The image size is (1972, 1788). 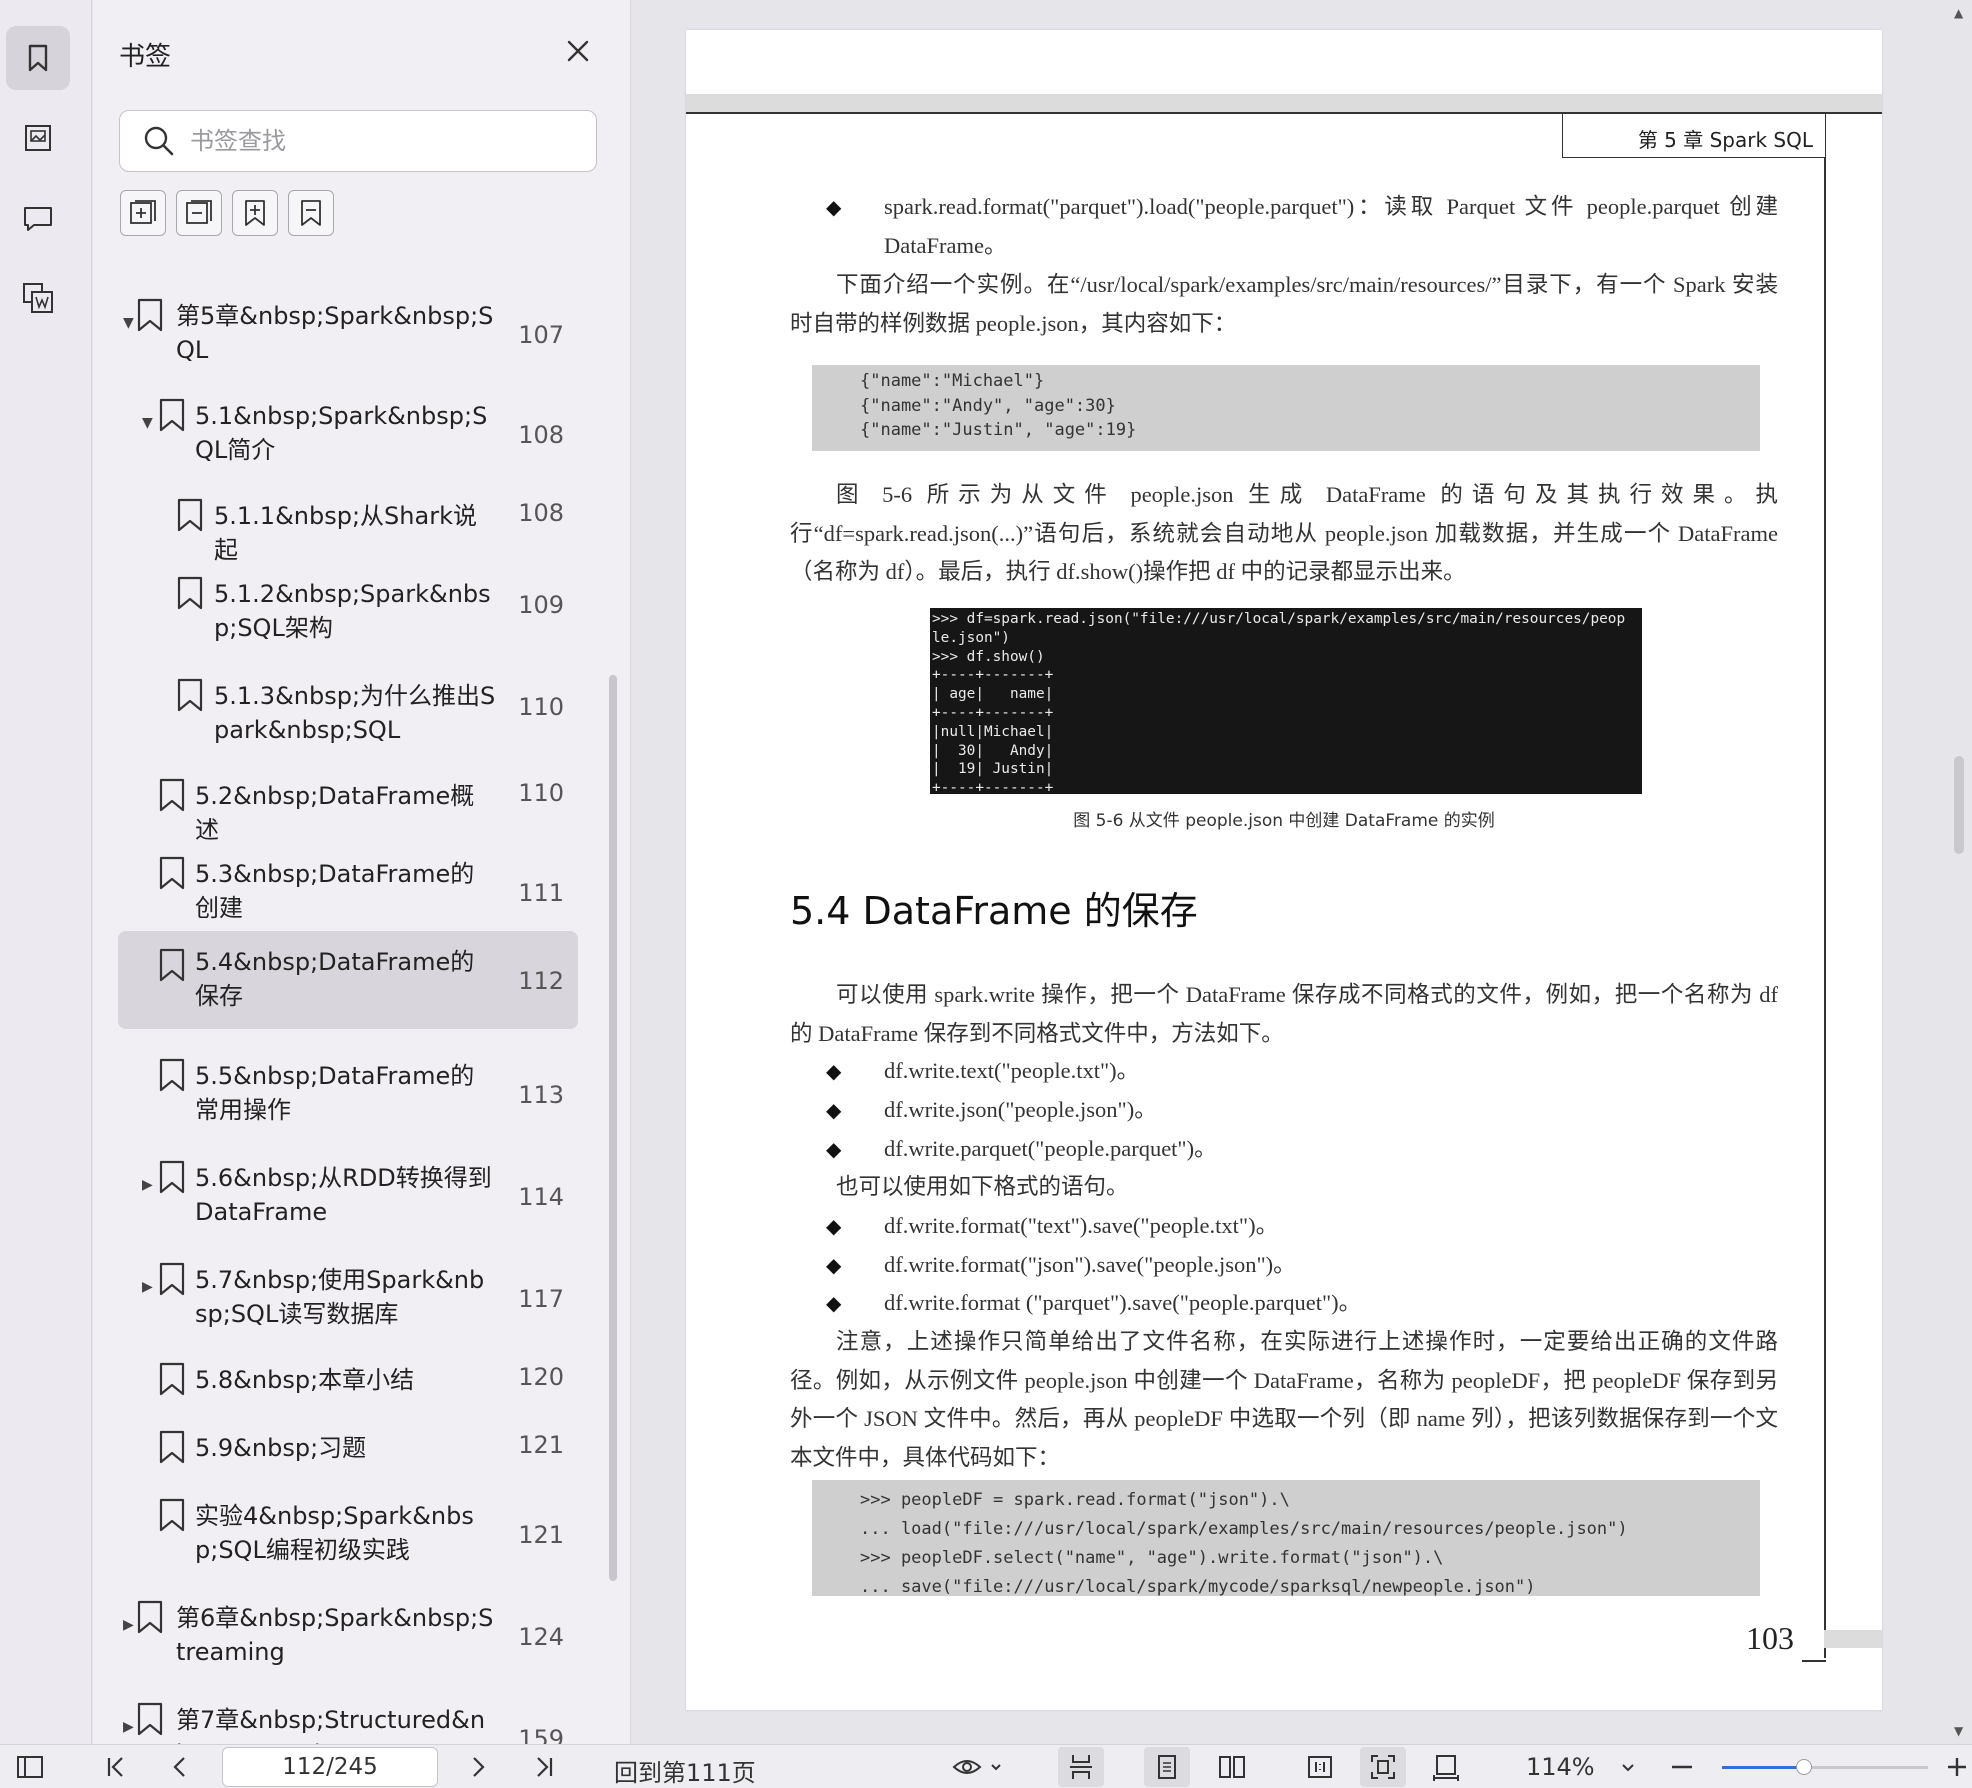 I want to click on section-heading: 5.4 DataFrame 的保存, so click(x=994, y=911).